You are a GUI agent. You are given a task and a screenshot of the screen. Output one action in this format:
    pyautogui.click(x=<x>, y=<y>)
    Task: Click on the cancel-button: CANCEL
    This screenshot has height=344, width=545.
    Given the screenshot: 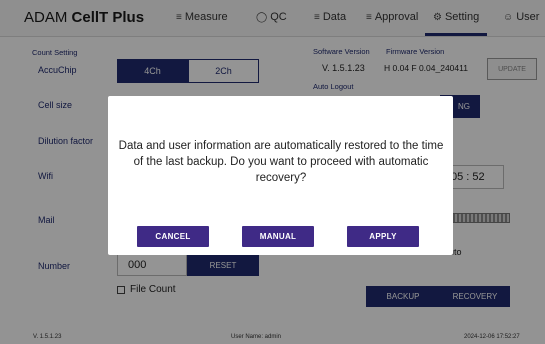 What is the action you would take?
    pyautogui.click(x=173, y=236)
    